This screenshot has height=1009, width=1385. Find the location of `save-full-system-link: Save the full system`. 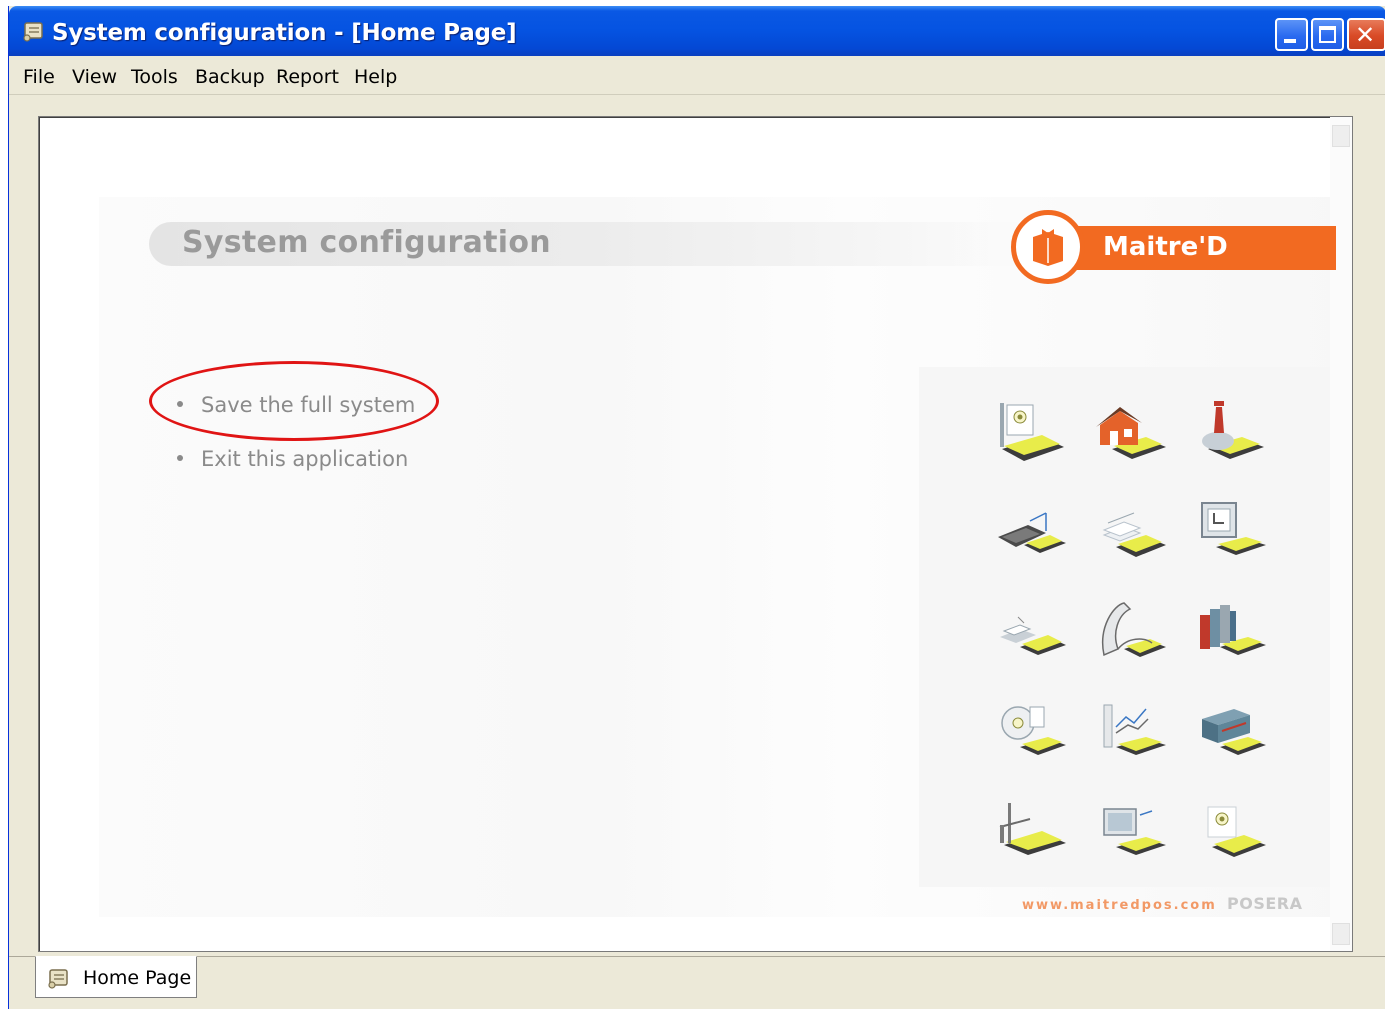

save-full-system-link: Save the full system is located at coordinates (296, 405).